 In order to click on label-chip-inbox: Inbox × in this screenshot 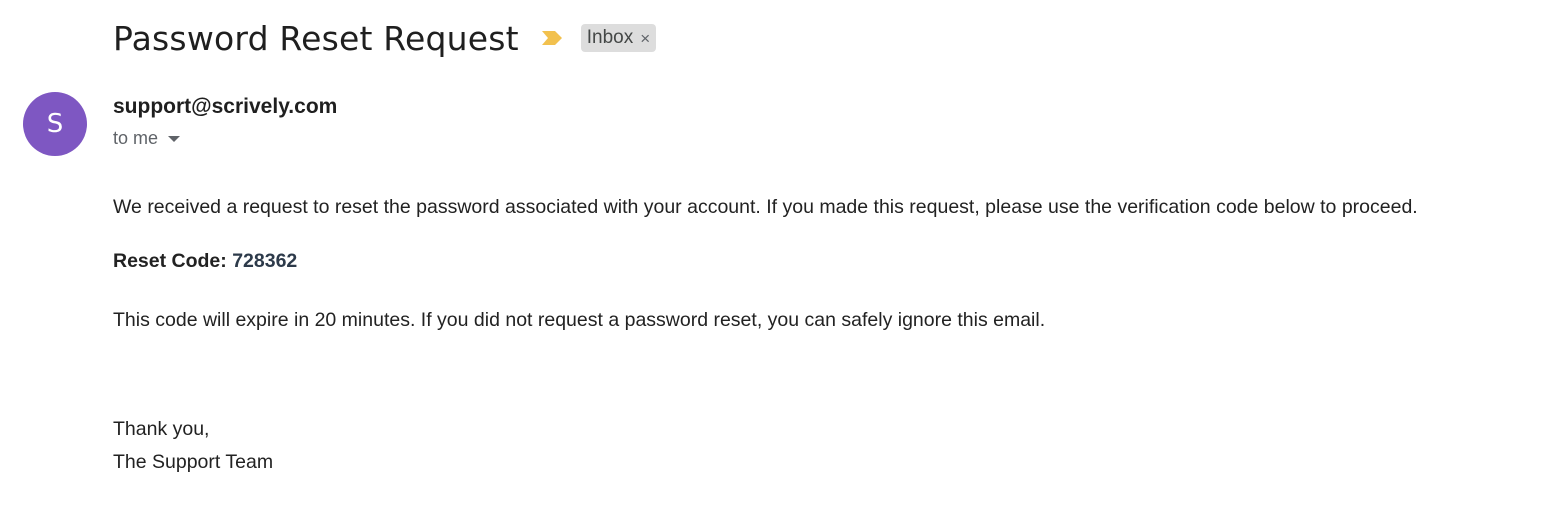, I will do `click(618, 38)`.